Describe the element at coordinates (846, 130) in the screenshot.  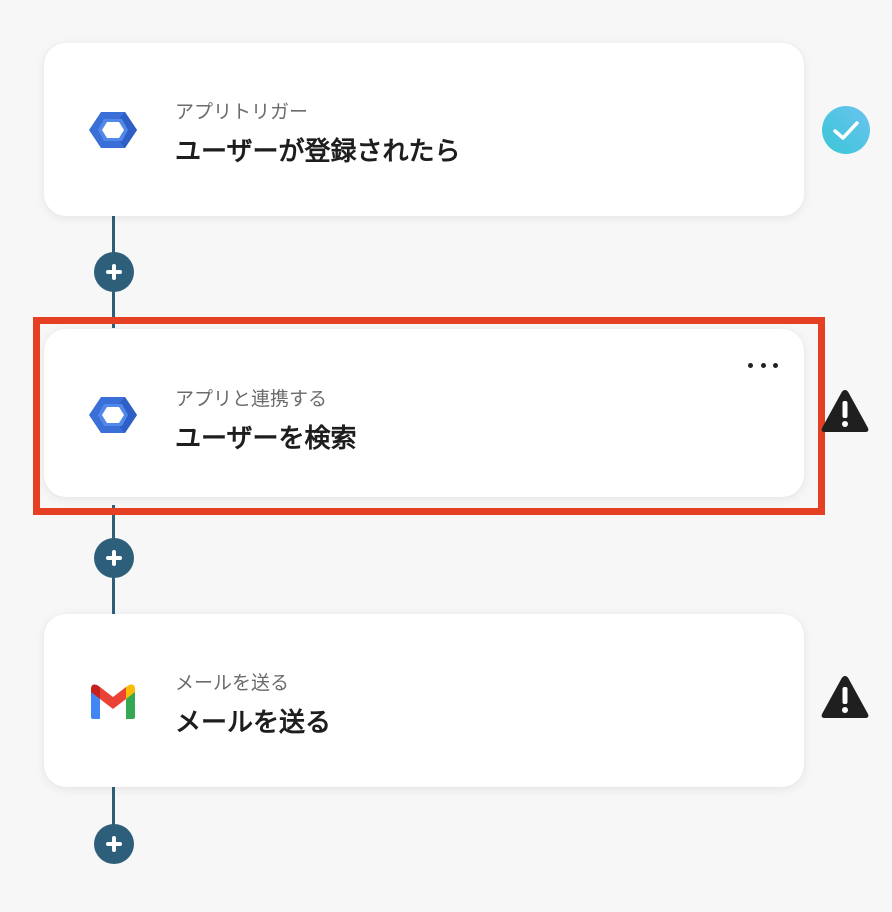
I see `check-circle-icon` at that location.